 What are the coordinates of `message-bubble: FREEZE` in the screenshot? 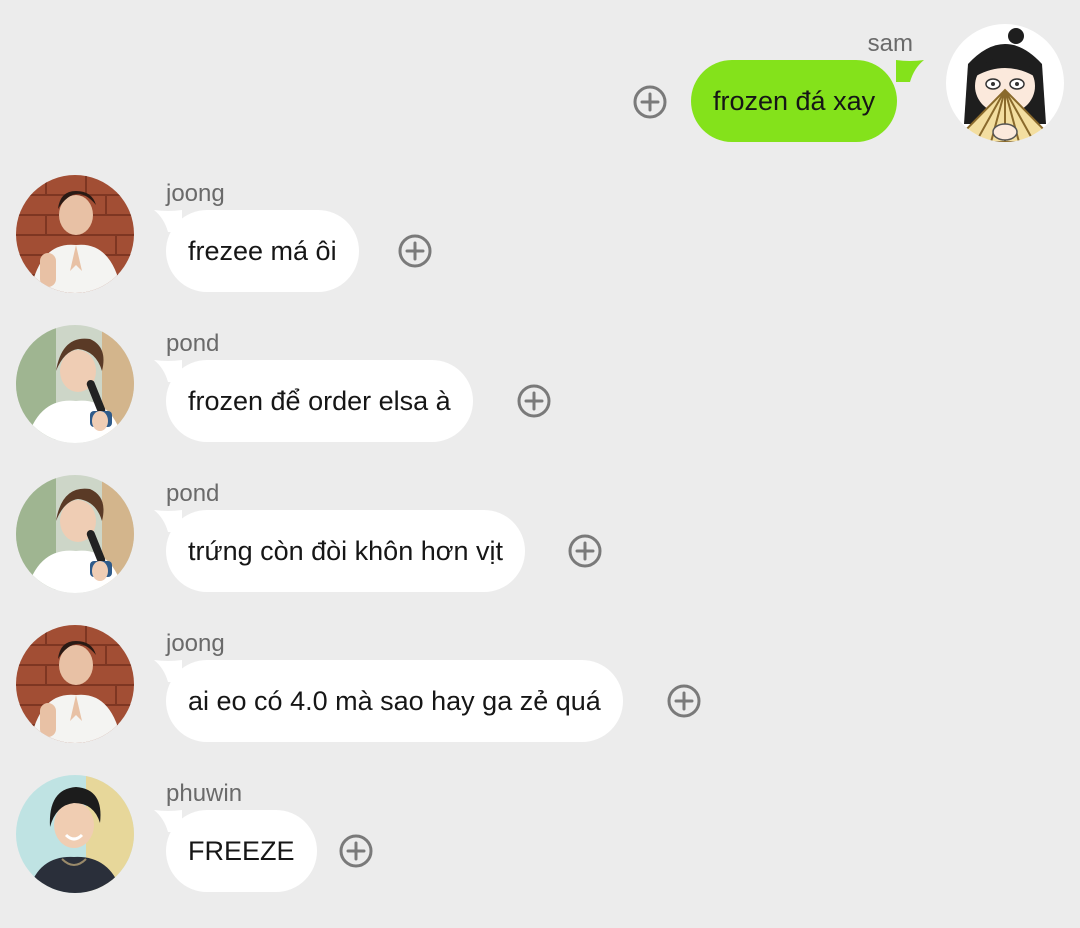 It's located at (241, 851).